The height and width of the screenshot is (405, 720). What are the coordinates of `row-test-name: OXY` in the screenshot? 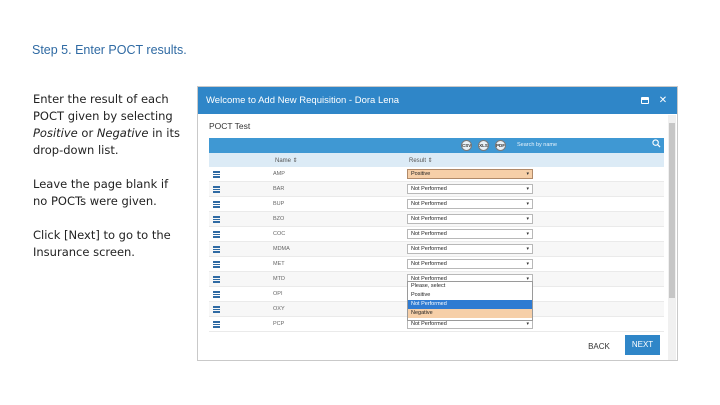 It's located at (279, 309).